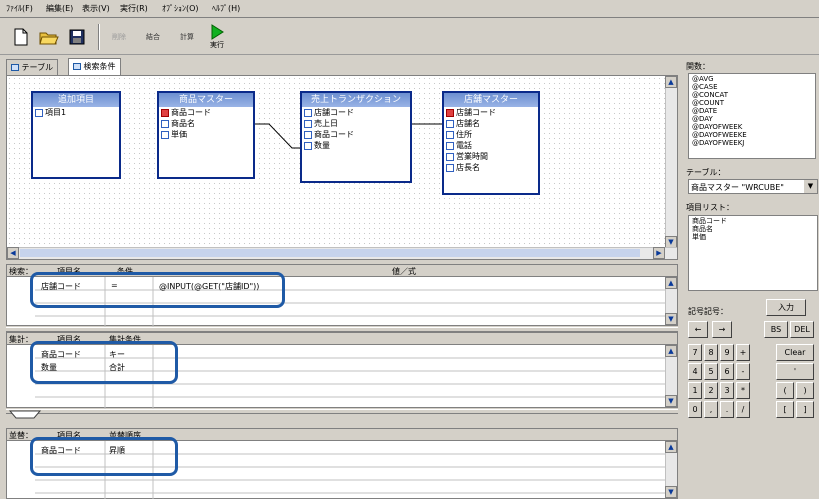 Image resolution: width=819 pixels, height=499 pixels. I want to click on table-box-sales: 売上トランザクション 店舗コード 売上日 商品コード 数量, so click(356, 137).